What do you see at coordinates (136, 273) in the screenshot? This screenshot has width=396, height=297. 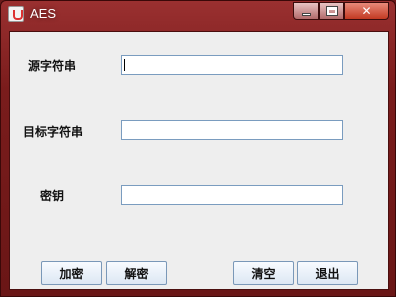 I see `decrypt-button: 解密` at bounding box center [136, 273].